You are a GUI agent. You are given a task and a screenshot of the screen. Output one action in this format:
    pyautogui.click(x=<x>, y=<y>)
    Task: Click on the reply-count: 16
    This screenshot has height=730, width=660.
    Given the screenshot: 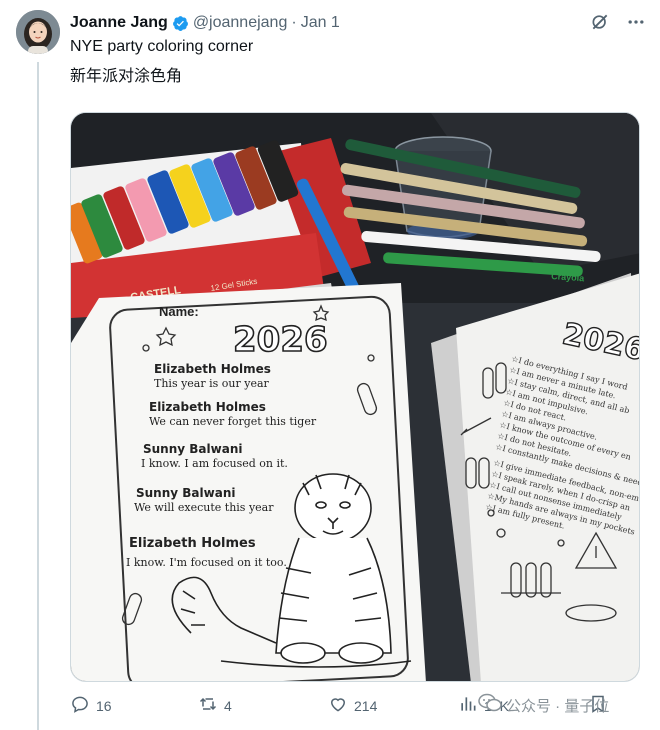 What is the action you would take?
    pyautogui.click(x=104, y=705)
    